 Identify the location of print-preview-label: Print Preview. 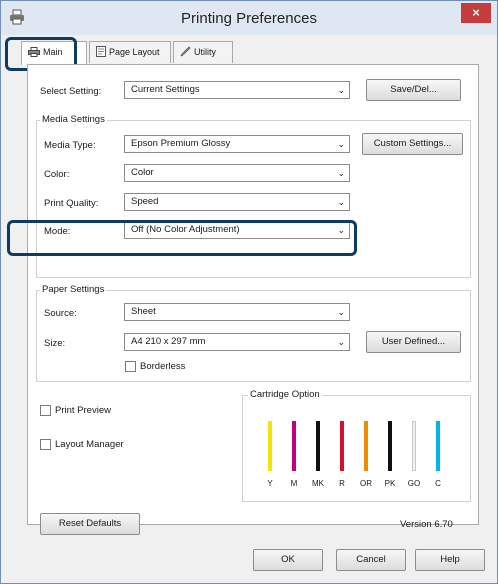
(83, 410).